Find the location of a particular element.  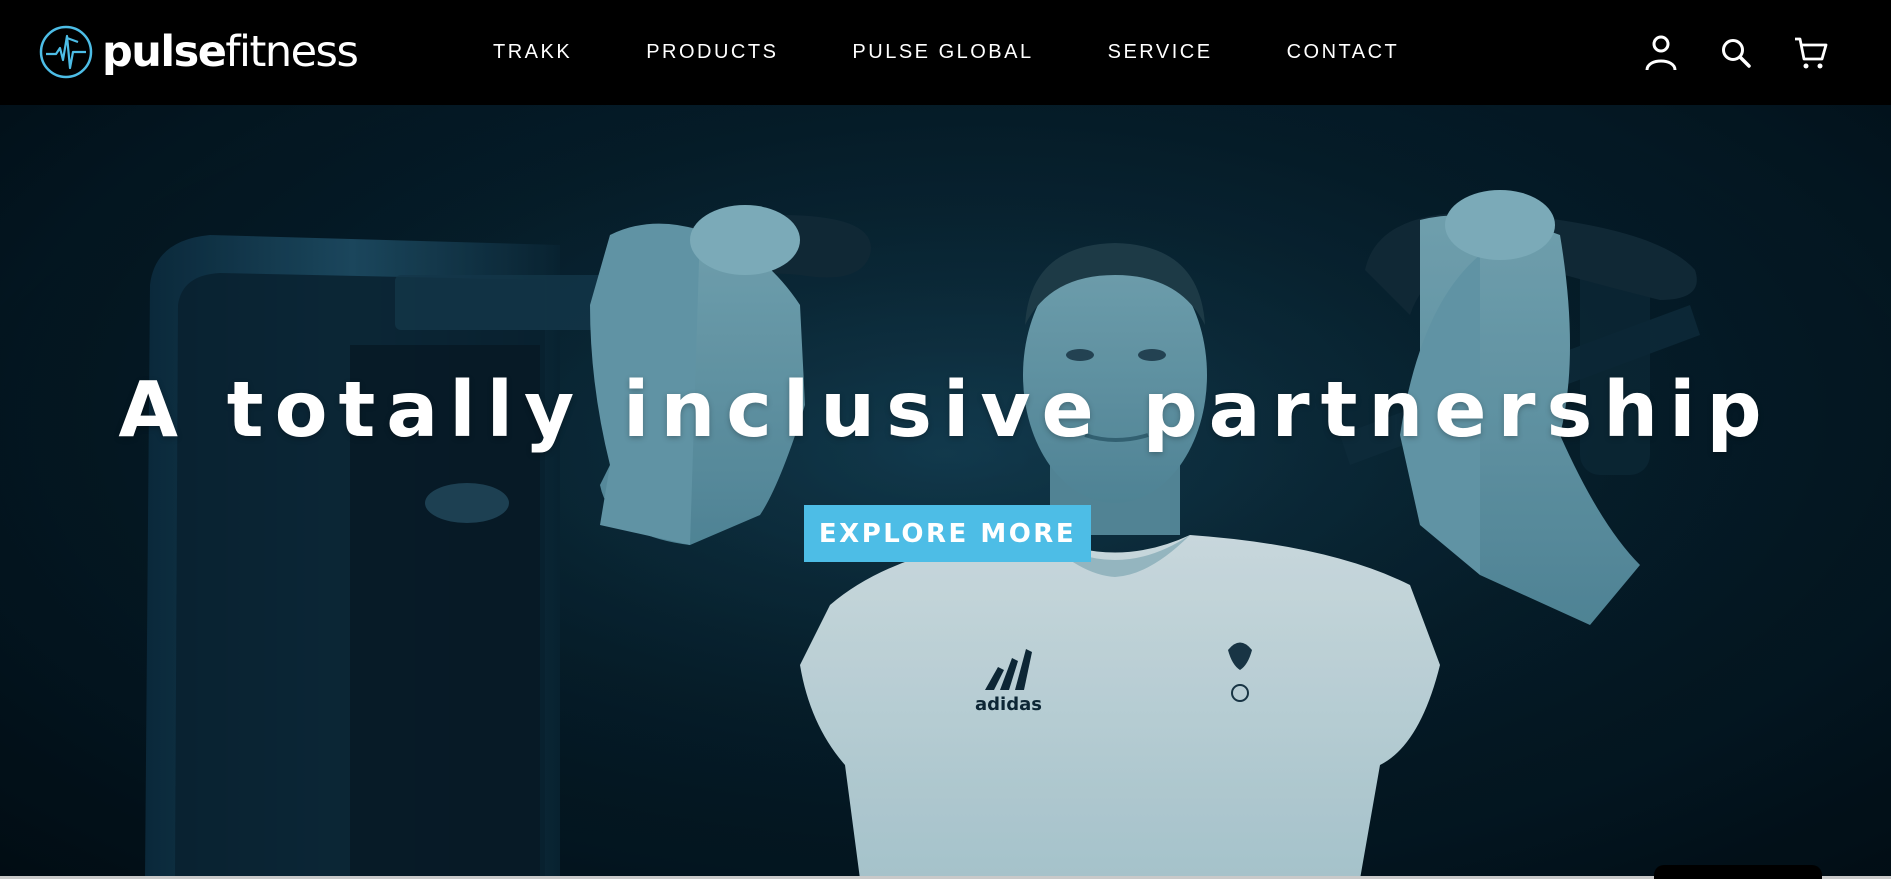

nav-item-service: SERVICE is located at coordinates (1160, 52).